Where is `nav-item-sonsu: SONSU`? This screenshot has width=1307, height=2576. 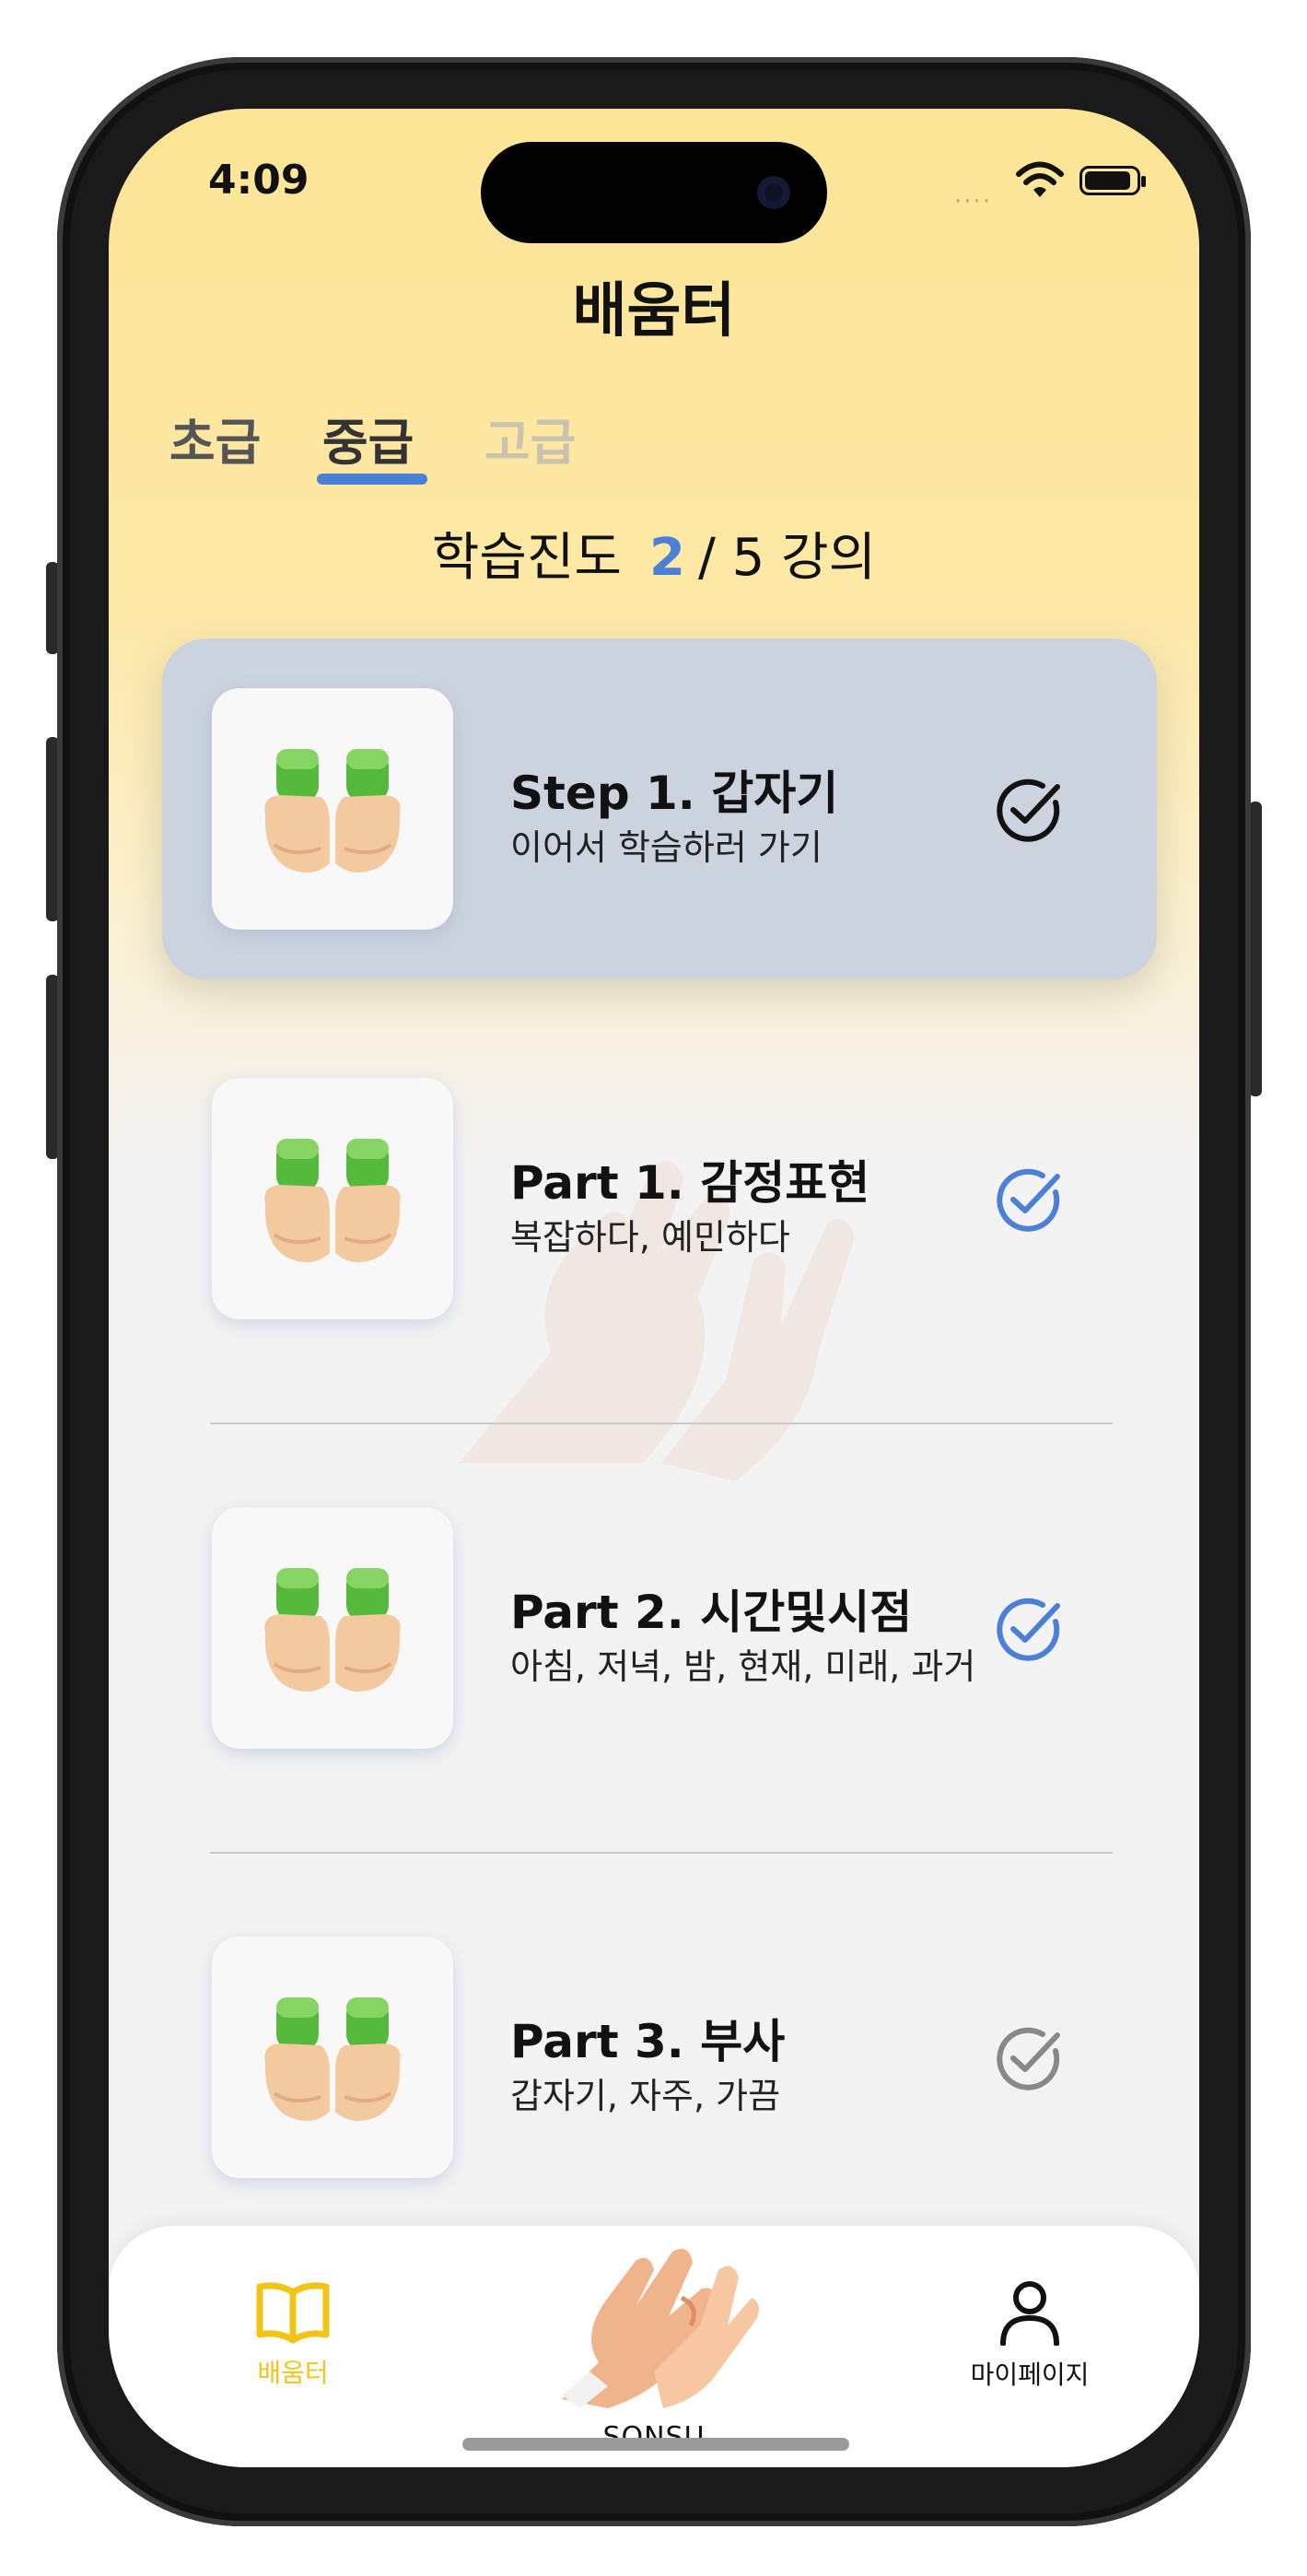 nav-item-sonsu: SONSU is located at coordinates (654, 2343).